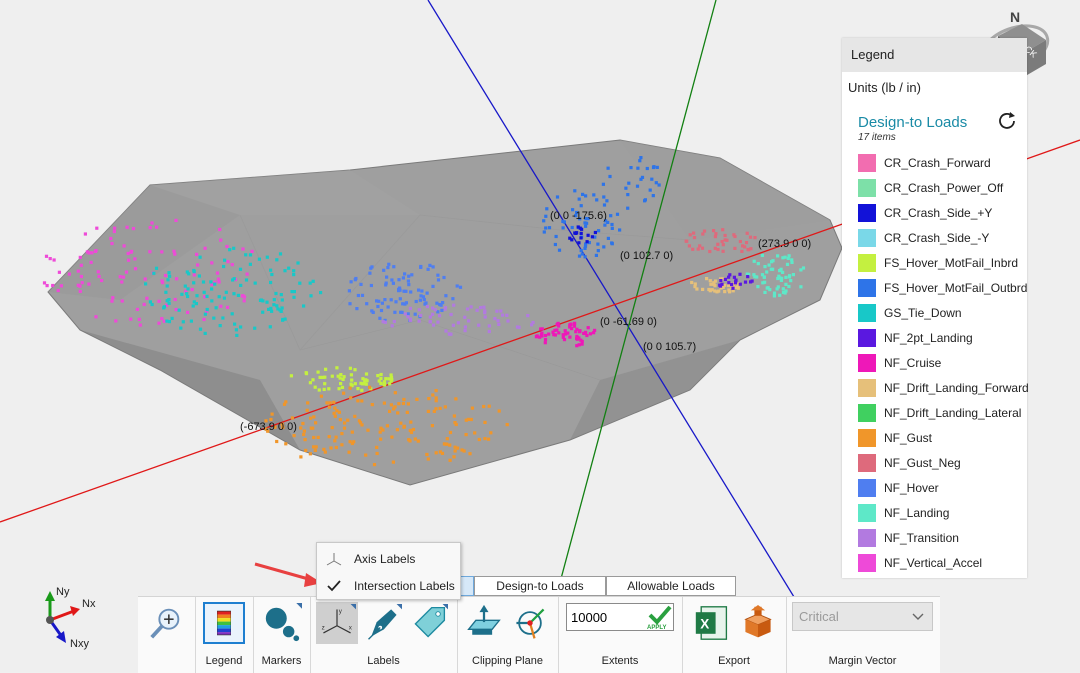 Image resolution: width=1080 pixels, height=673 pixels. I want to click on menu-item-intersection-labels: Intersection Labels, so click(388, 586).